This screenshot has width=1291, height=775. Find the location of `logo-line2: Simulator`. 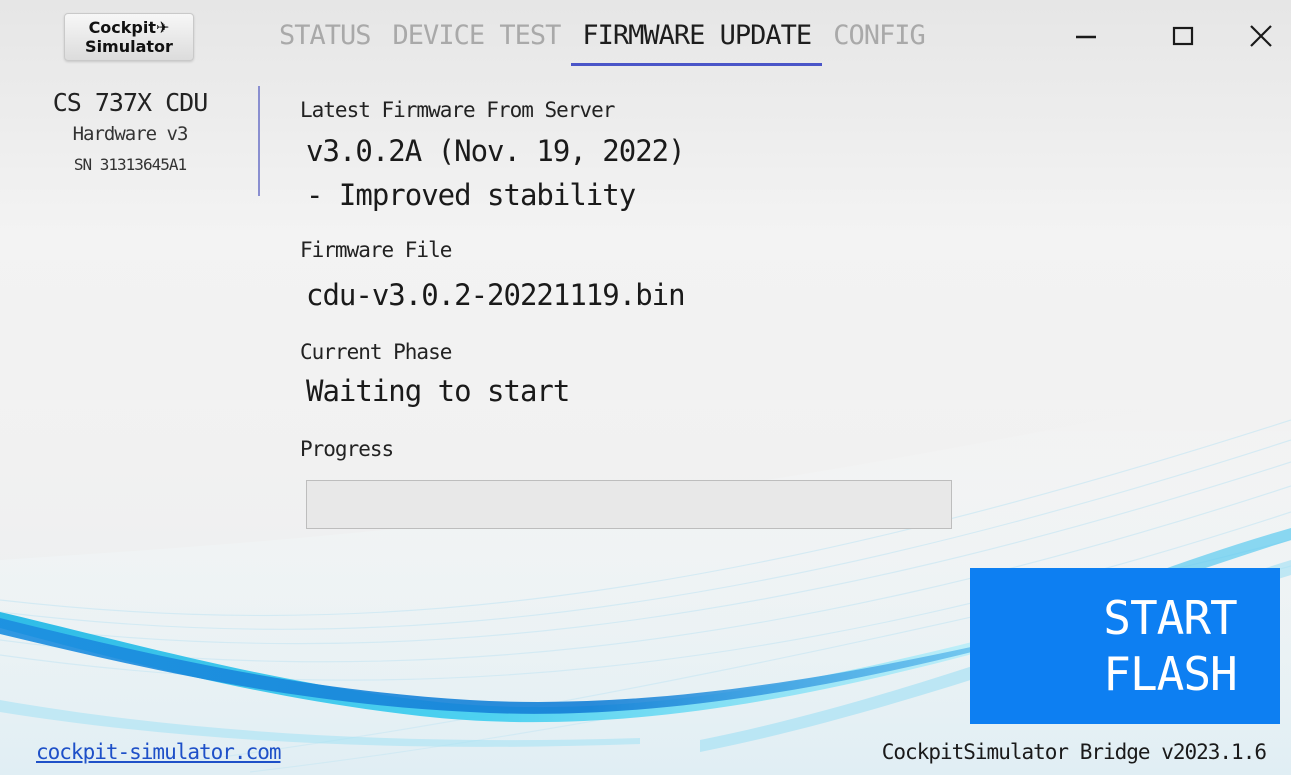

logo-line2: Simulator is located at coordinates (129, 46).